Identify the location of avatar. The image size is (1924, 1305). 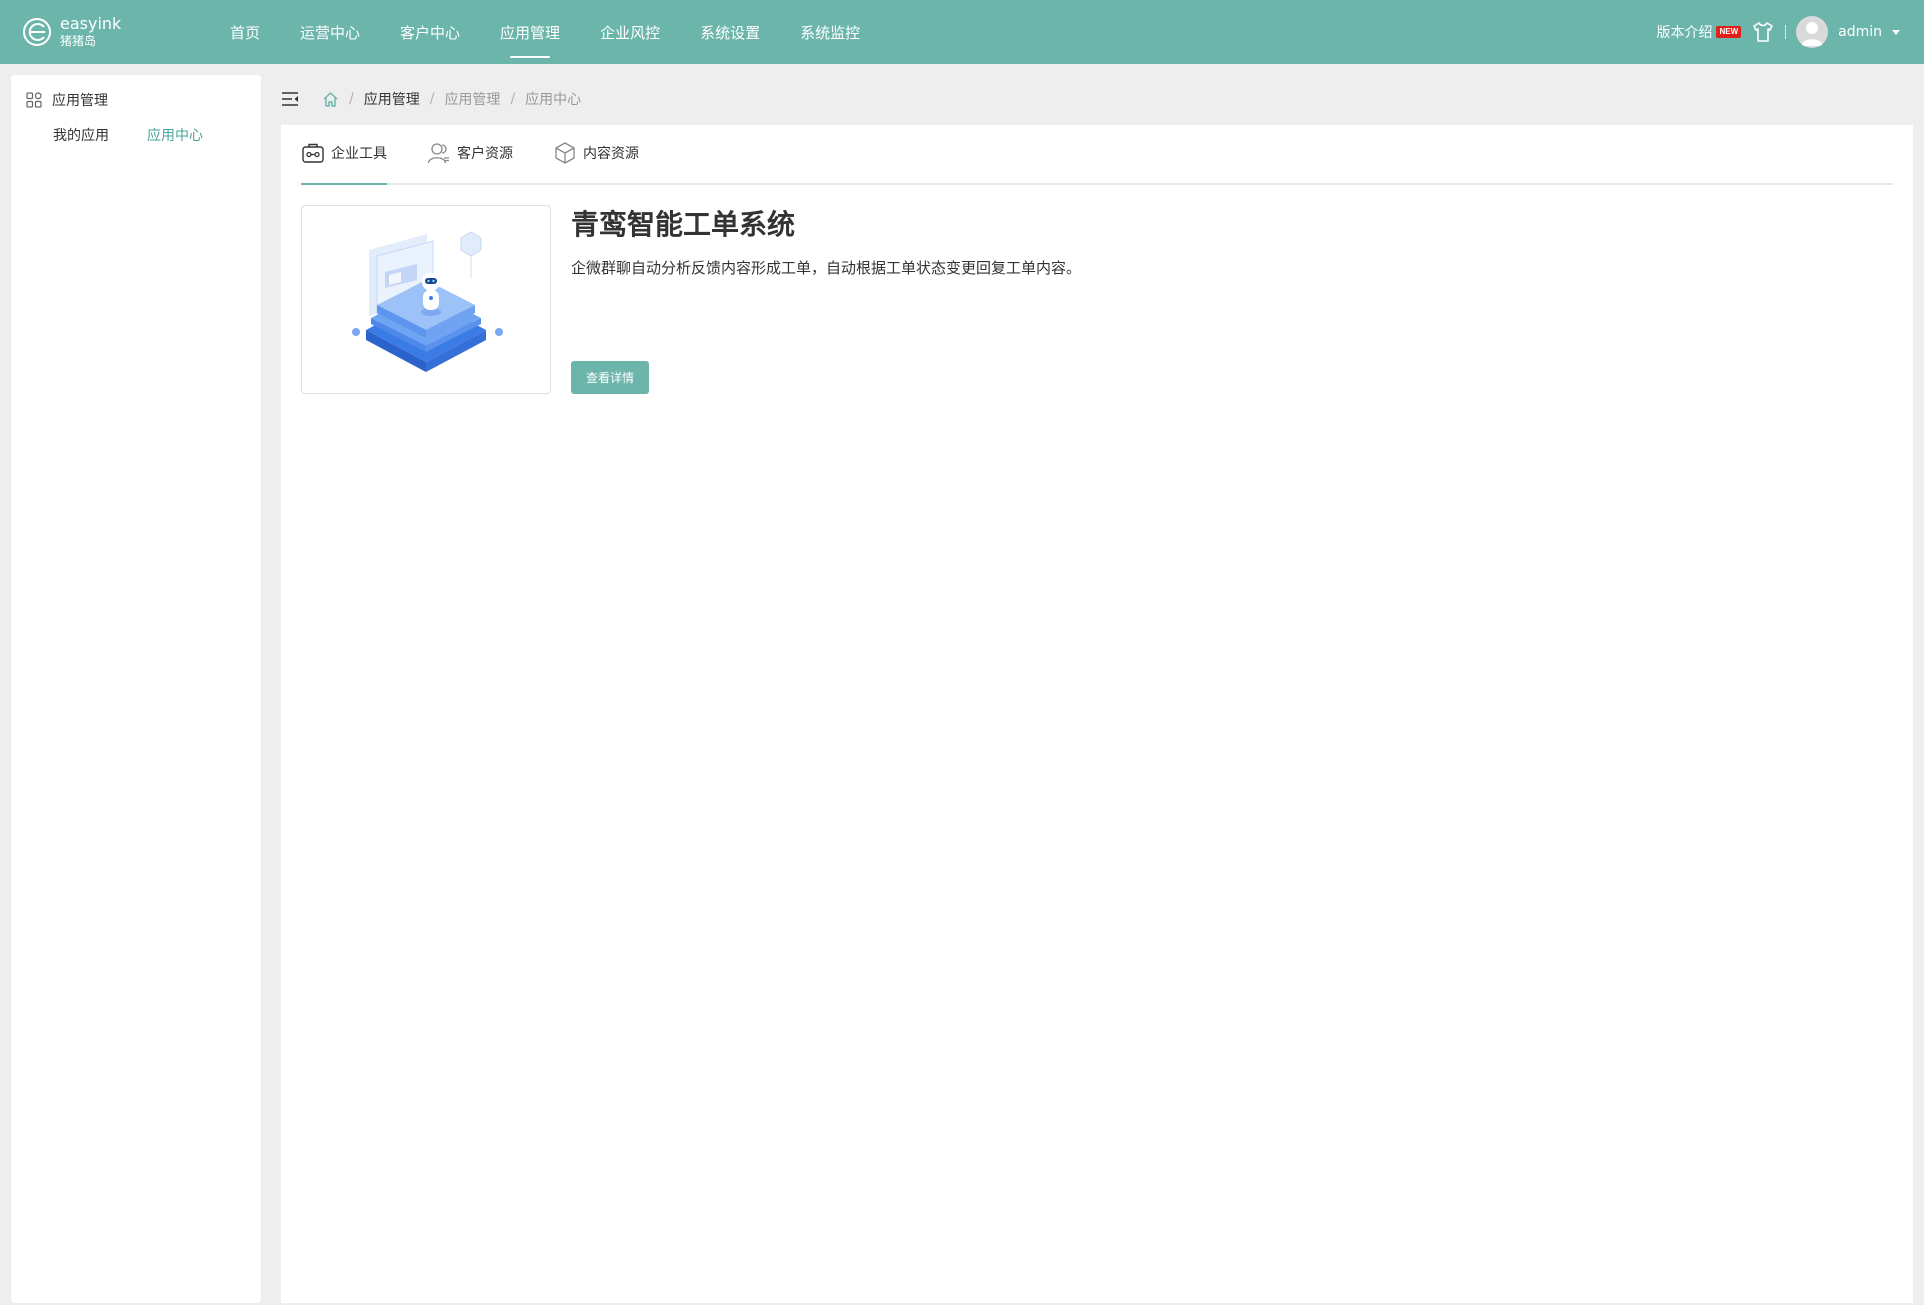
(1812, 32).